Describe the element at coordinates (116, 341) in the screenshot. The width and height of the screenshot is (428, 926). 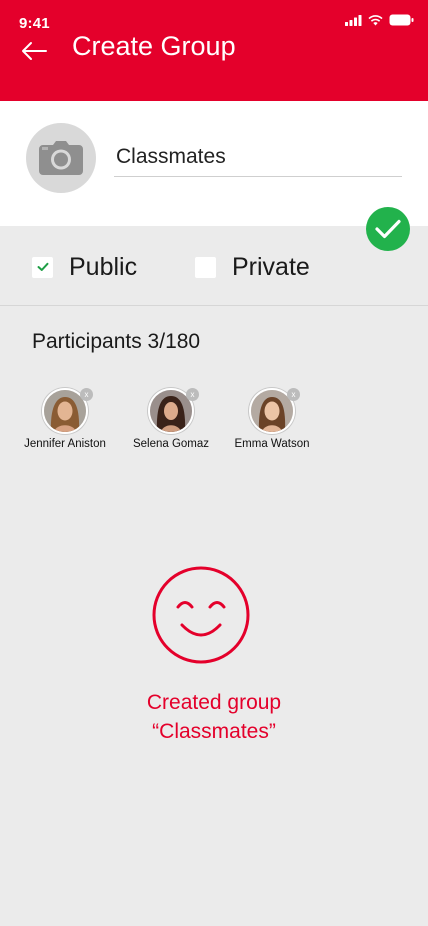
I see `participants-count: Participants 3/180` at that location.